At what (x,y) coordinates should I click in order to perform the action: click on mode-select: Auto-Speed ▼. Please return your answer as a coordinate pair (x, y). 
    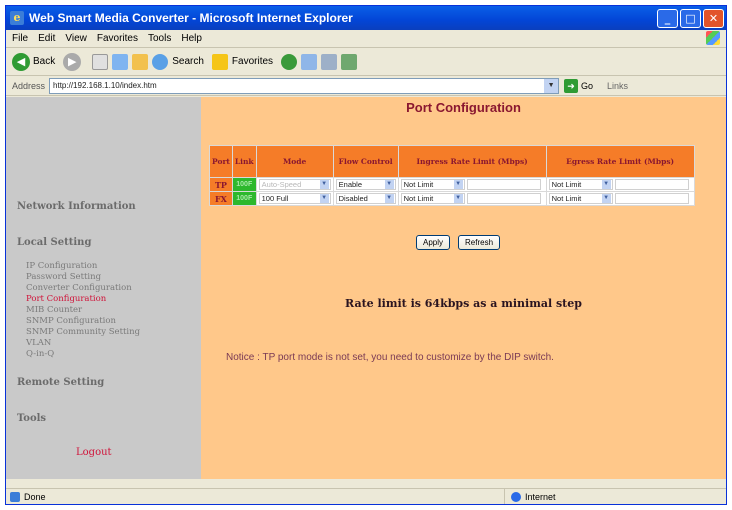
    Looking at the image, I should click on (294, 184).